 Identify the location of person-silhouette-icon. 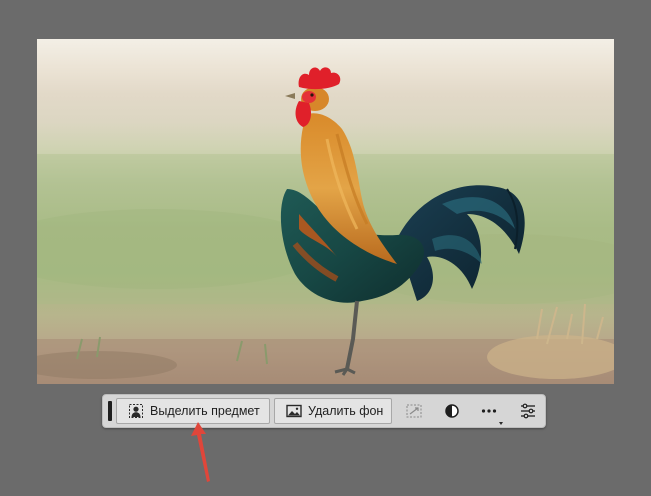
(136, 411).